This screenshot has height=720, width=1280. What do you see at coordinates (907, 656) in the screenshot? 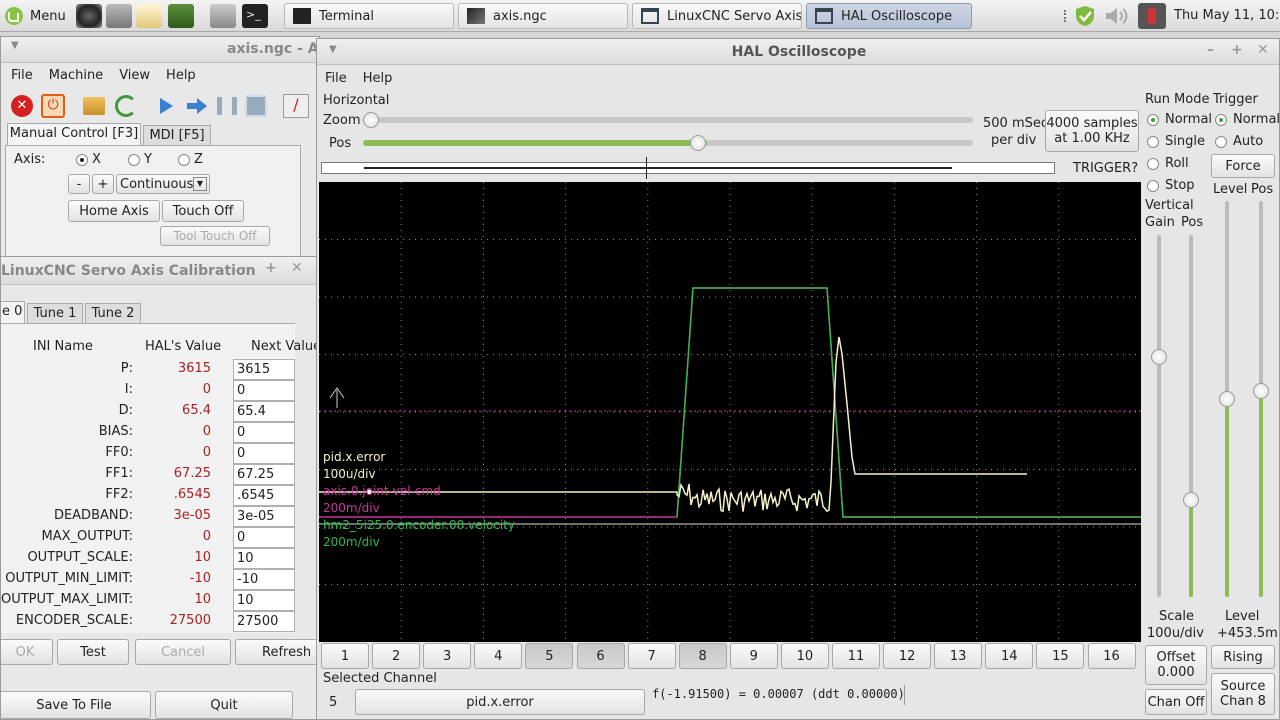
I see `channel-button-12: 12` at bounding box center [907, 656].